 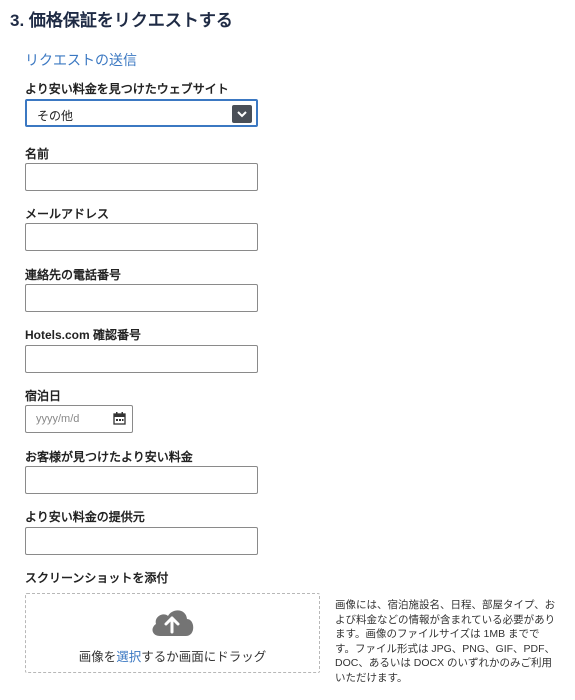 What do you see at coordinates (141, 298) in the screenshot?
I see `phone-input` at bounding box center [141, 298].